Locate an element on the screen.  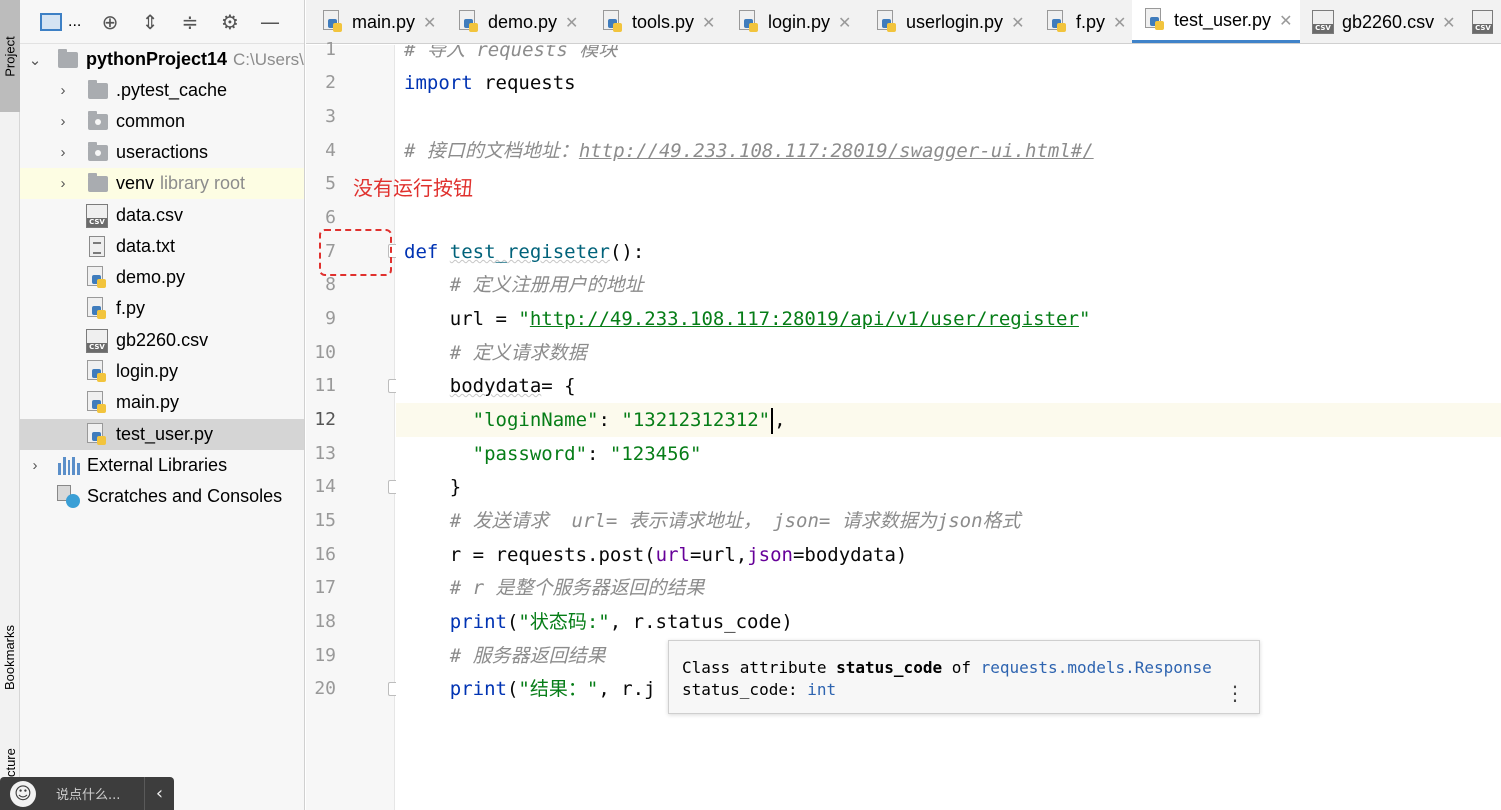
code-text: , is located at coordinates (780, 420).